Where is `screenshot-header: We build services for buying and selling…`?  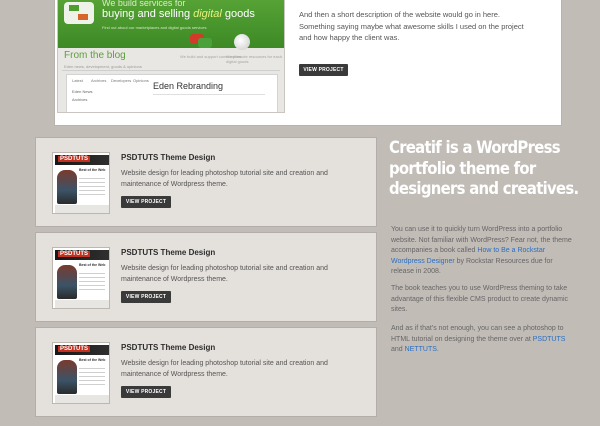 screenshot-header: We build services for buying and selling… is located at coordinates (171, 24).